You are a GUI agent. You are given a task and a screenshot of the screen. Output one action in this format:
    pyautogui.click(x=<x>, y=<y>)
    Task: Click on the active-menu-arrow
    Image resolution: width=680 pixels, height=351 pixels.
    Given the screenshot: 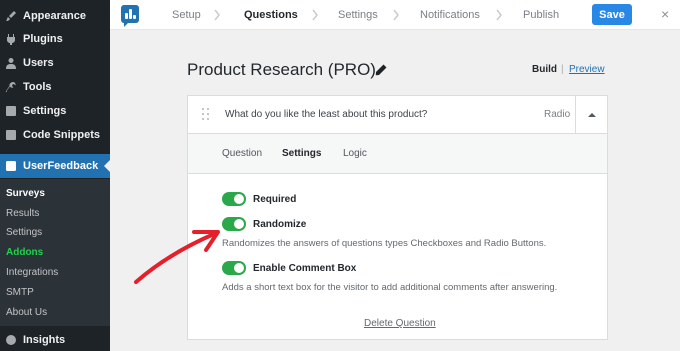 What is the action you would take?
    pyautogui.click(x=107, y=166)
    